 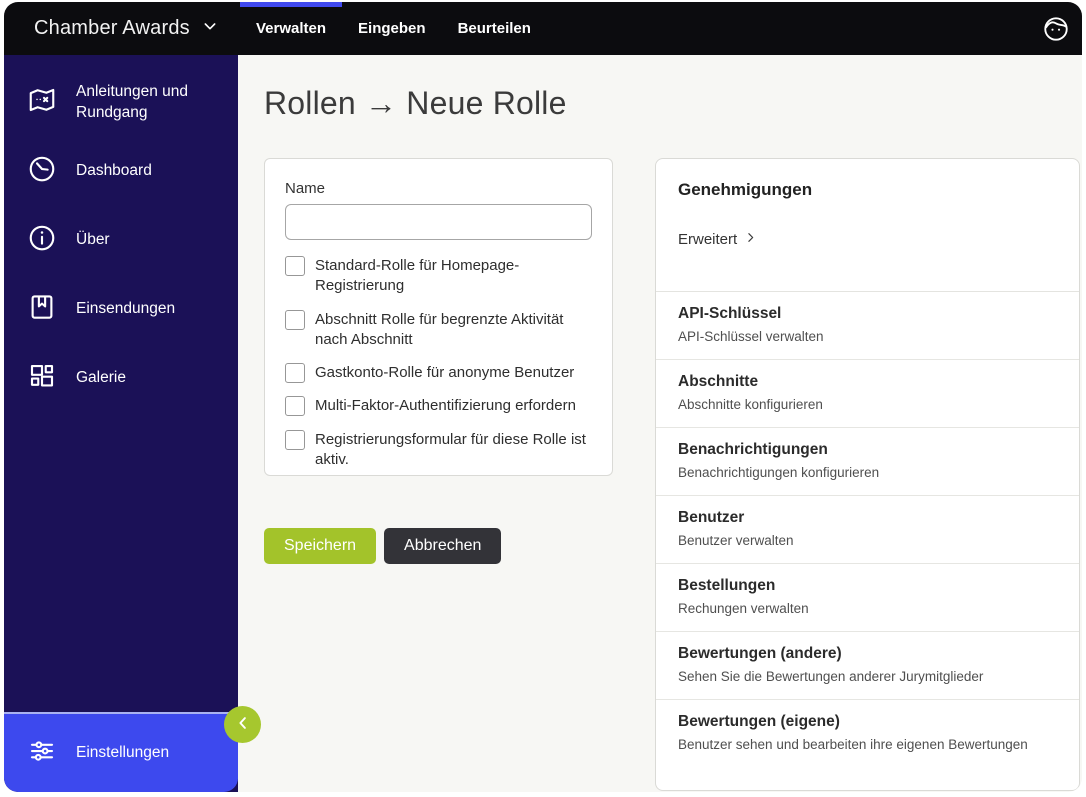 I want to click on checkbox-row-mfa: Multi-Faktor-Authentifizierung erfordern, so click(x=438, y=406).